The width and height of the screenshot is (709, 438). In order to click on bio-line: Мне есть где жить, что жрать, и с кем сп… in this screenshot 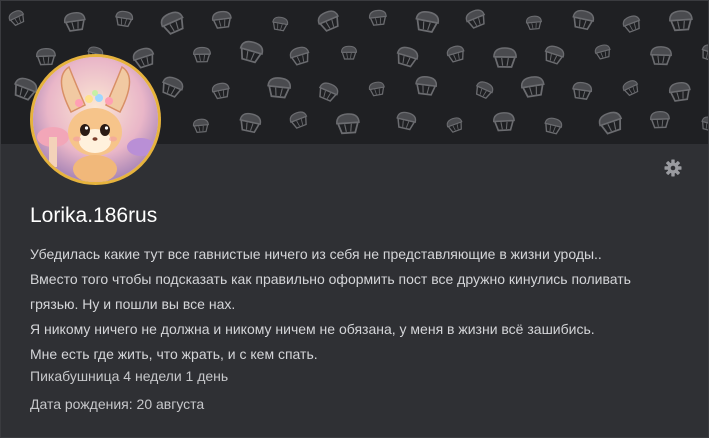, I will do `click(174, 354)`.